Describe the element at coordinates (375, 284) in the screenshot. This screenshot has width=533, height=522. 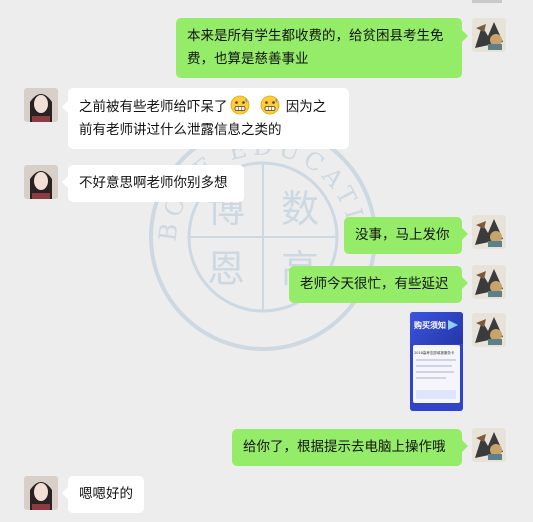
I see `message-bubble: 老师今天很忙，有些延迟` at that location.